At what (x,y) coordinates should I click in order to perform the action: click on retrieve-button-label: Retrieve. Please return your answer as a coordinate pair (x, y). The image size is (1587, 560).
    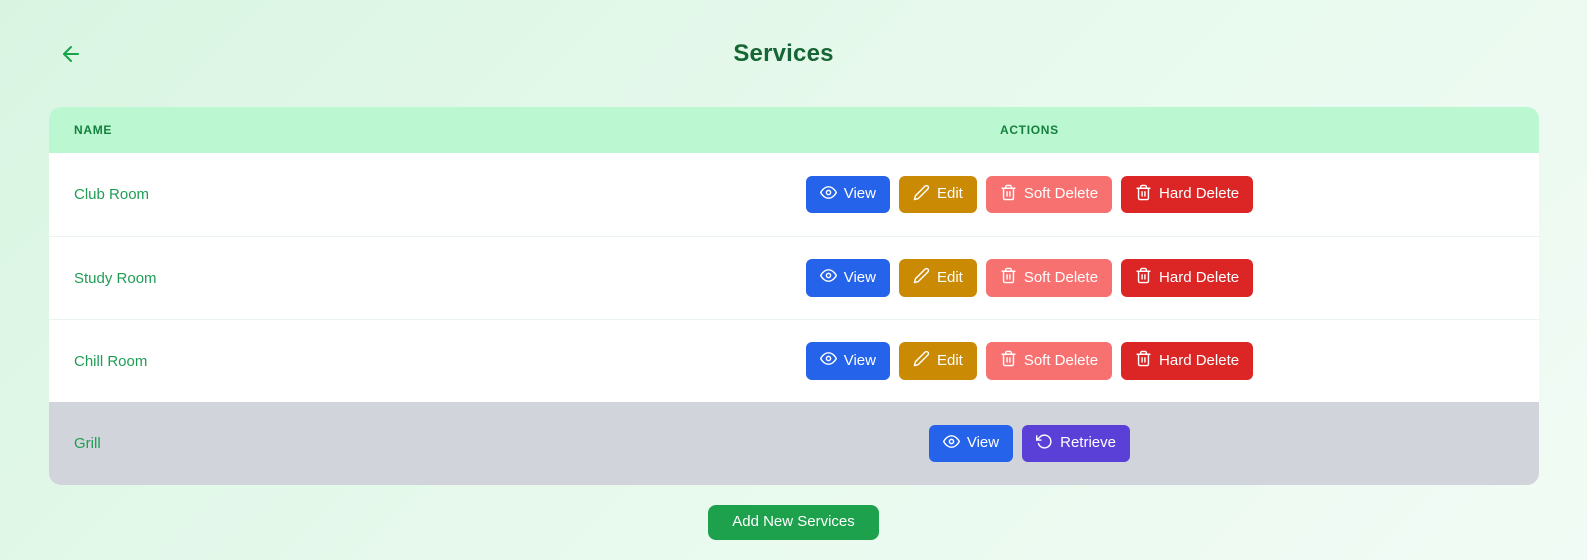
    Looking at the image, I should click on (1088, 443).